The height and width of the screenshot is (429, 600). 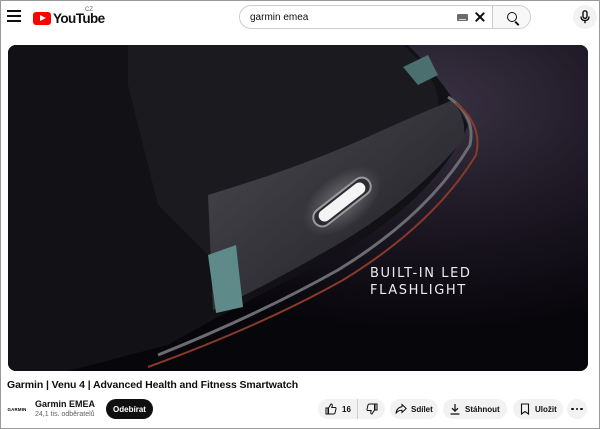 What do you see at coordinates (455, 409) in the screenshot?
I see `download-icon` at bounding box center [455, 409].